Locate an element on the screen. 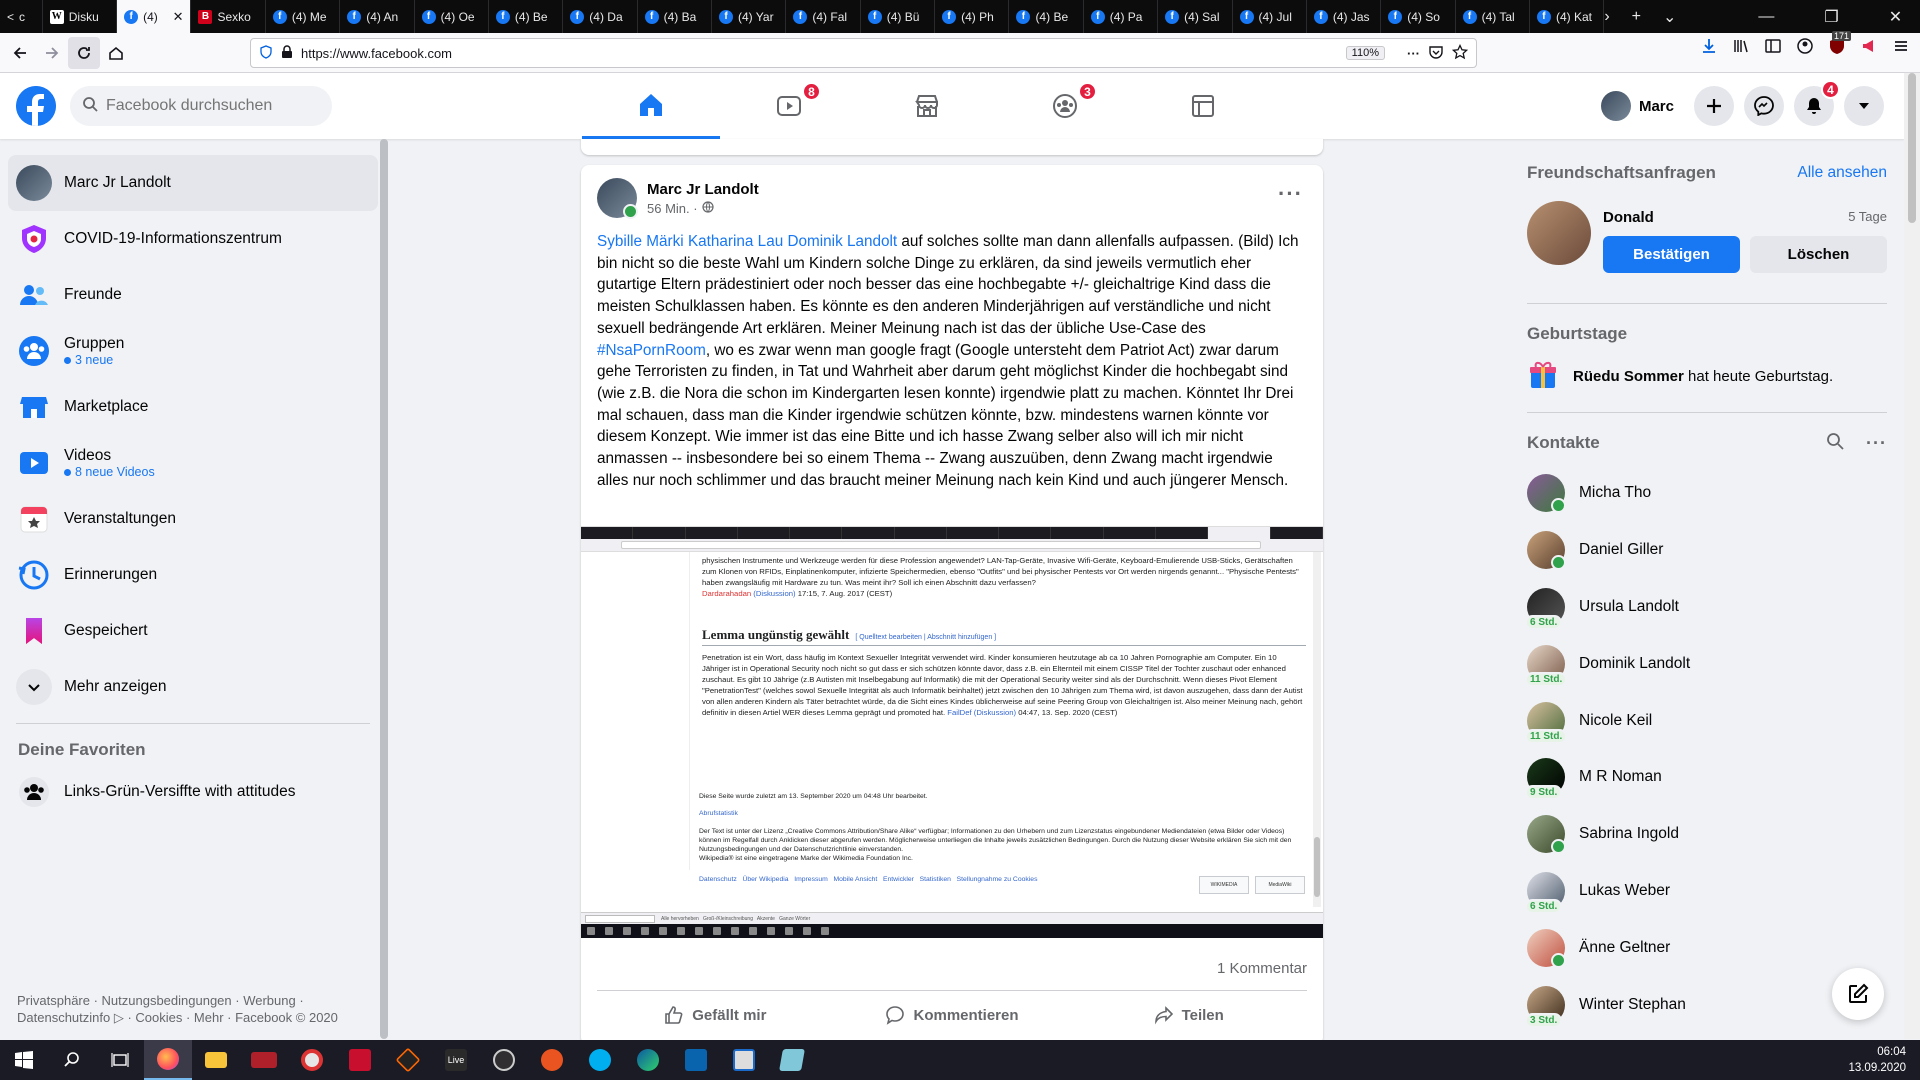 Image resolution: width=1920 pixels, height=1080 pixels. browser-tab: f (4) Pa is located at coordinates (1121, 16).